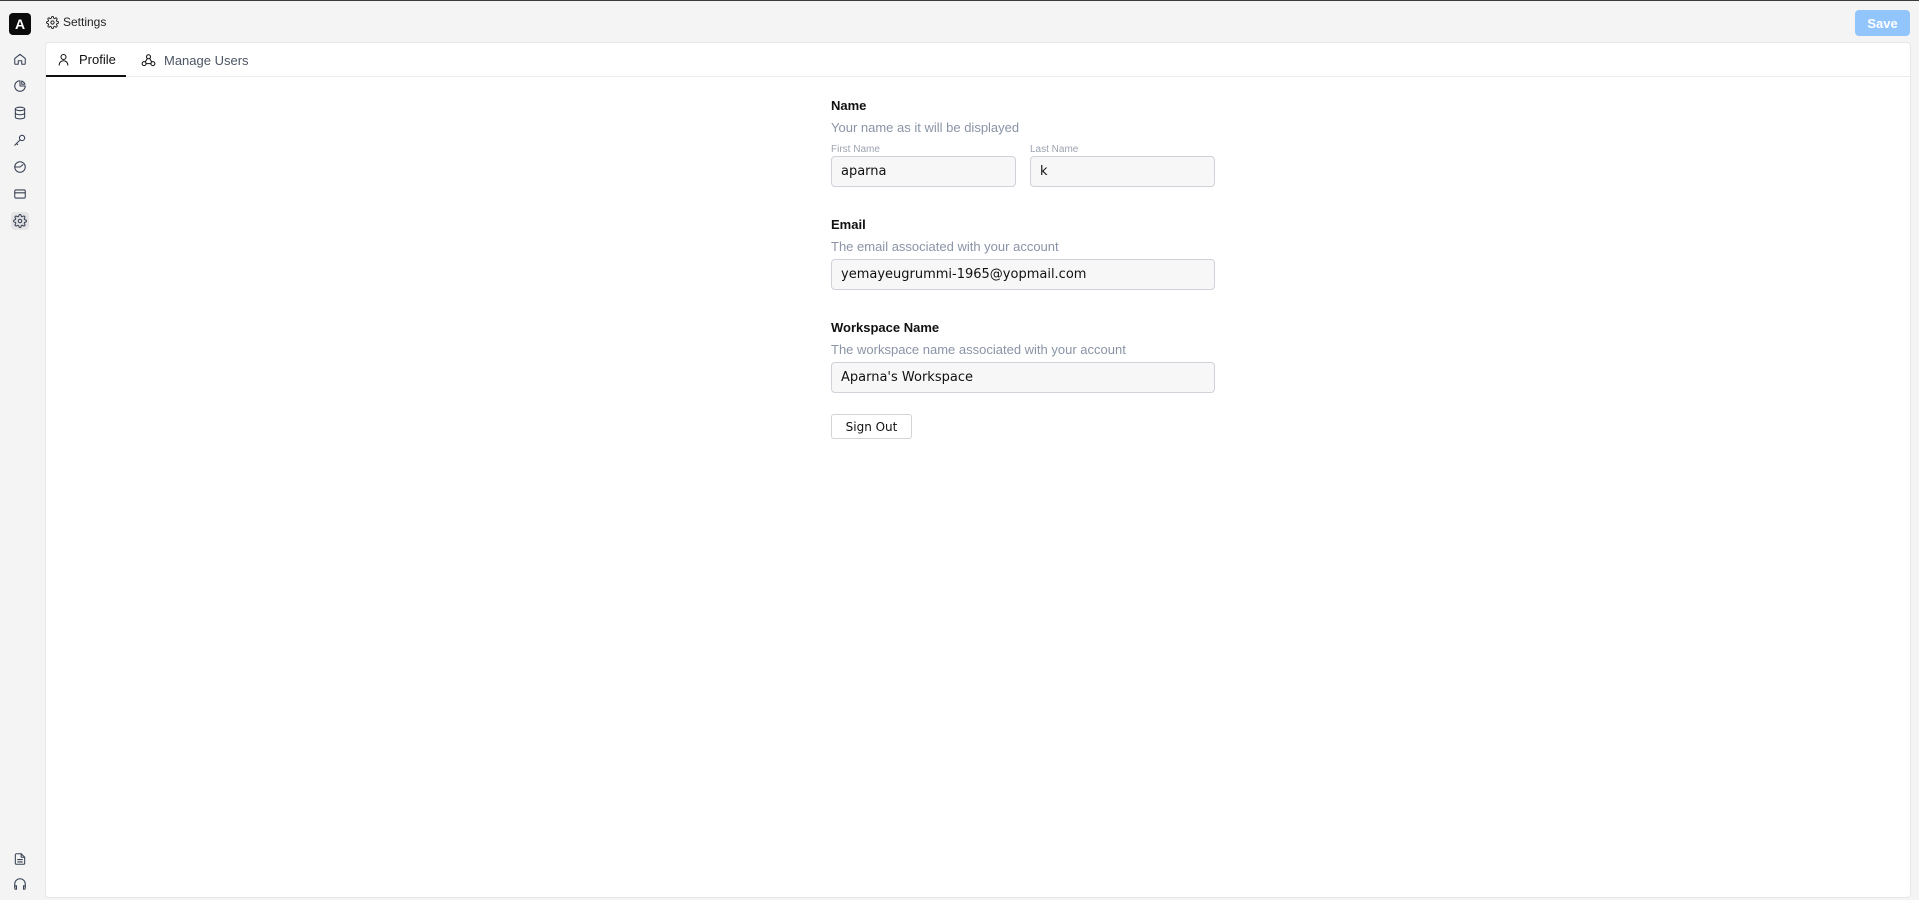 Image resolution: width=1919 pixels, height=900 pixels. Describe the element at coordinates (923, 171) in the screenshot. I see `first-name-field` at that location.